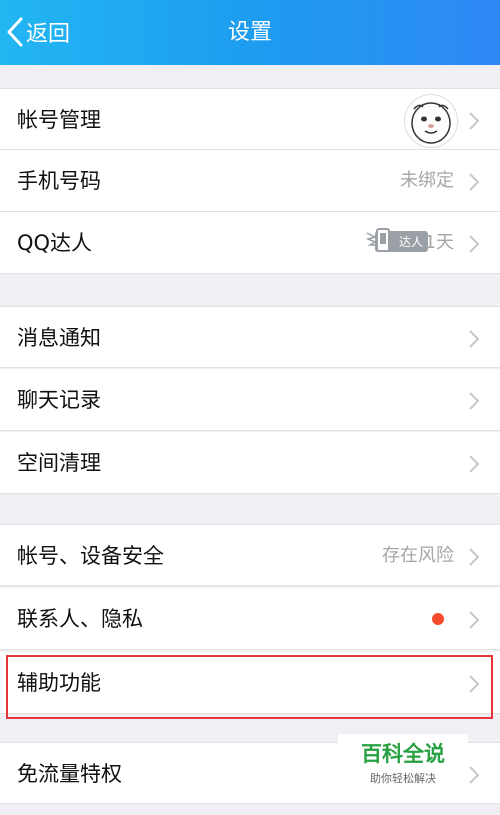 This screenshot has width=500, height=815. I want to click on top-navigation-bar: 返回 设置, so click(250, 32).